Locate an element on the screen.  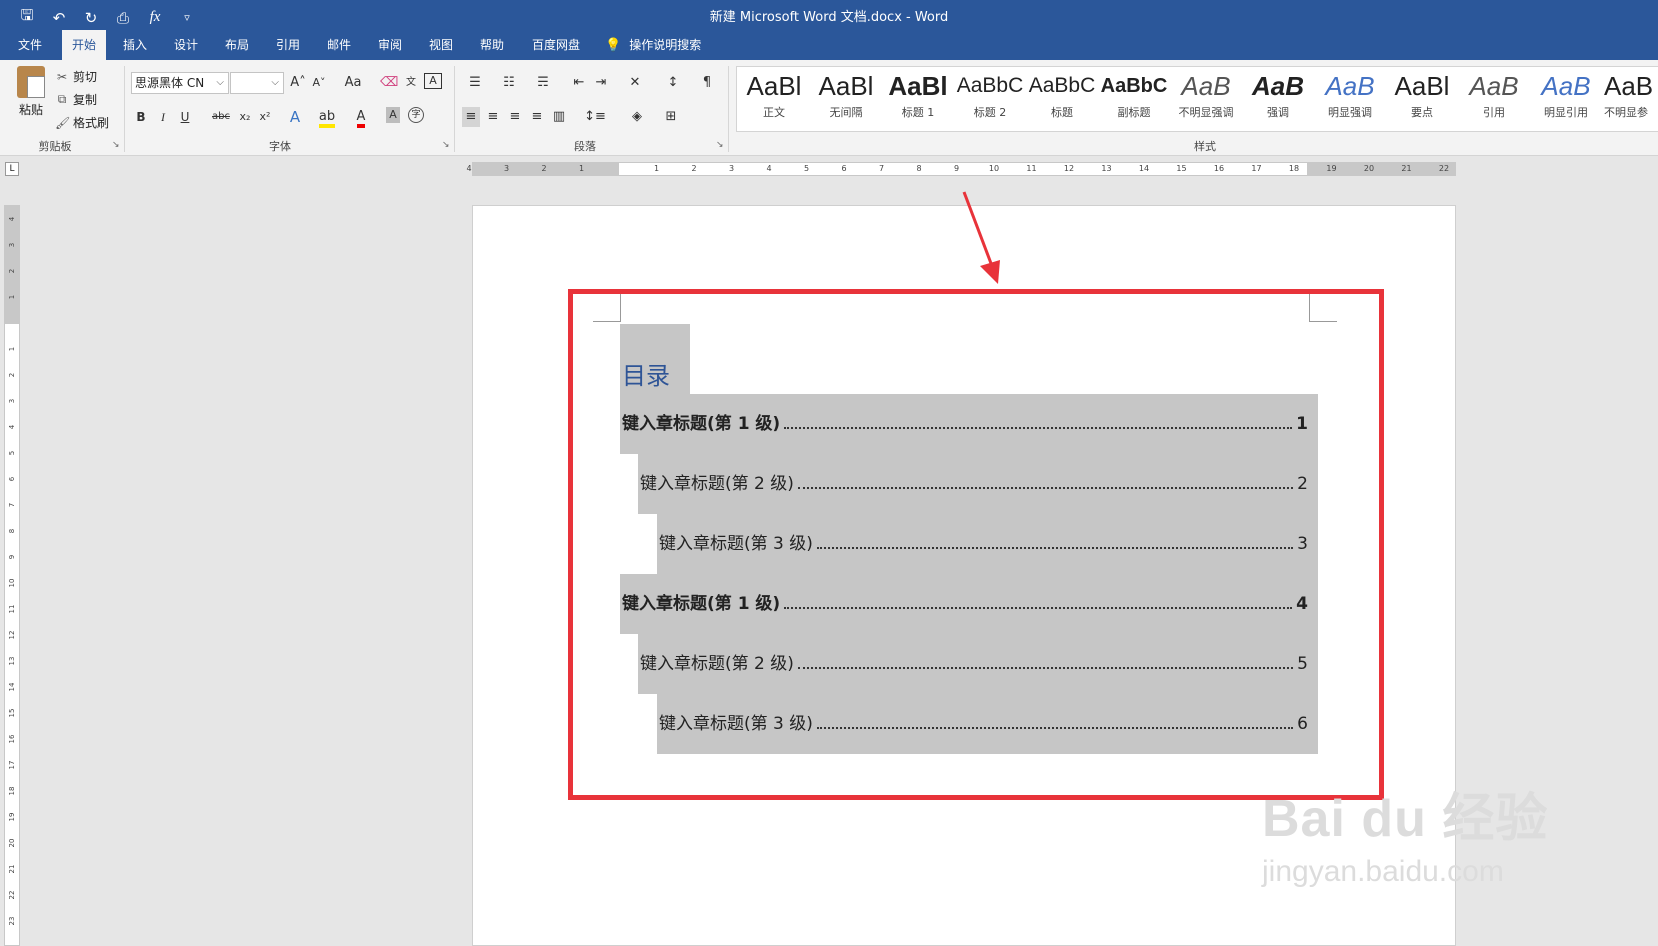
style-heading-1: AaBl 标题 1 is located at coordinates (918, 99).